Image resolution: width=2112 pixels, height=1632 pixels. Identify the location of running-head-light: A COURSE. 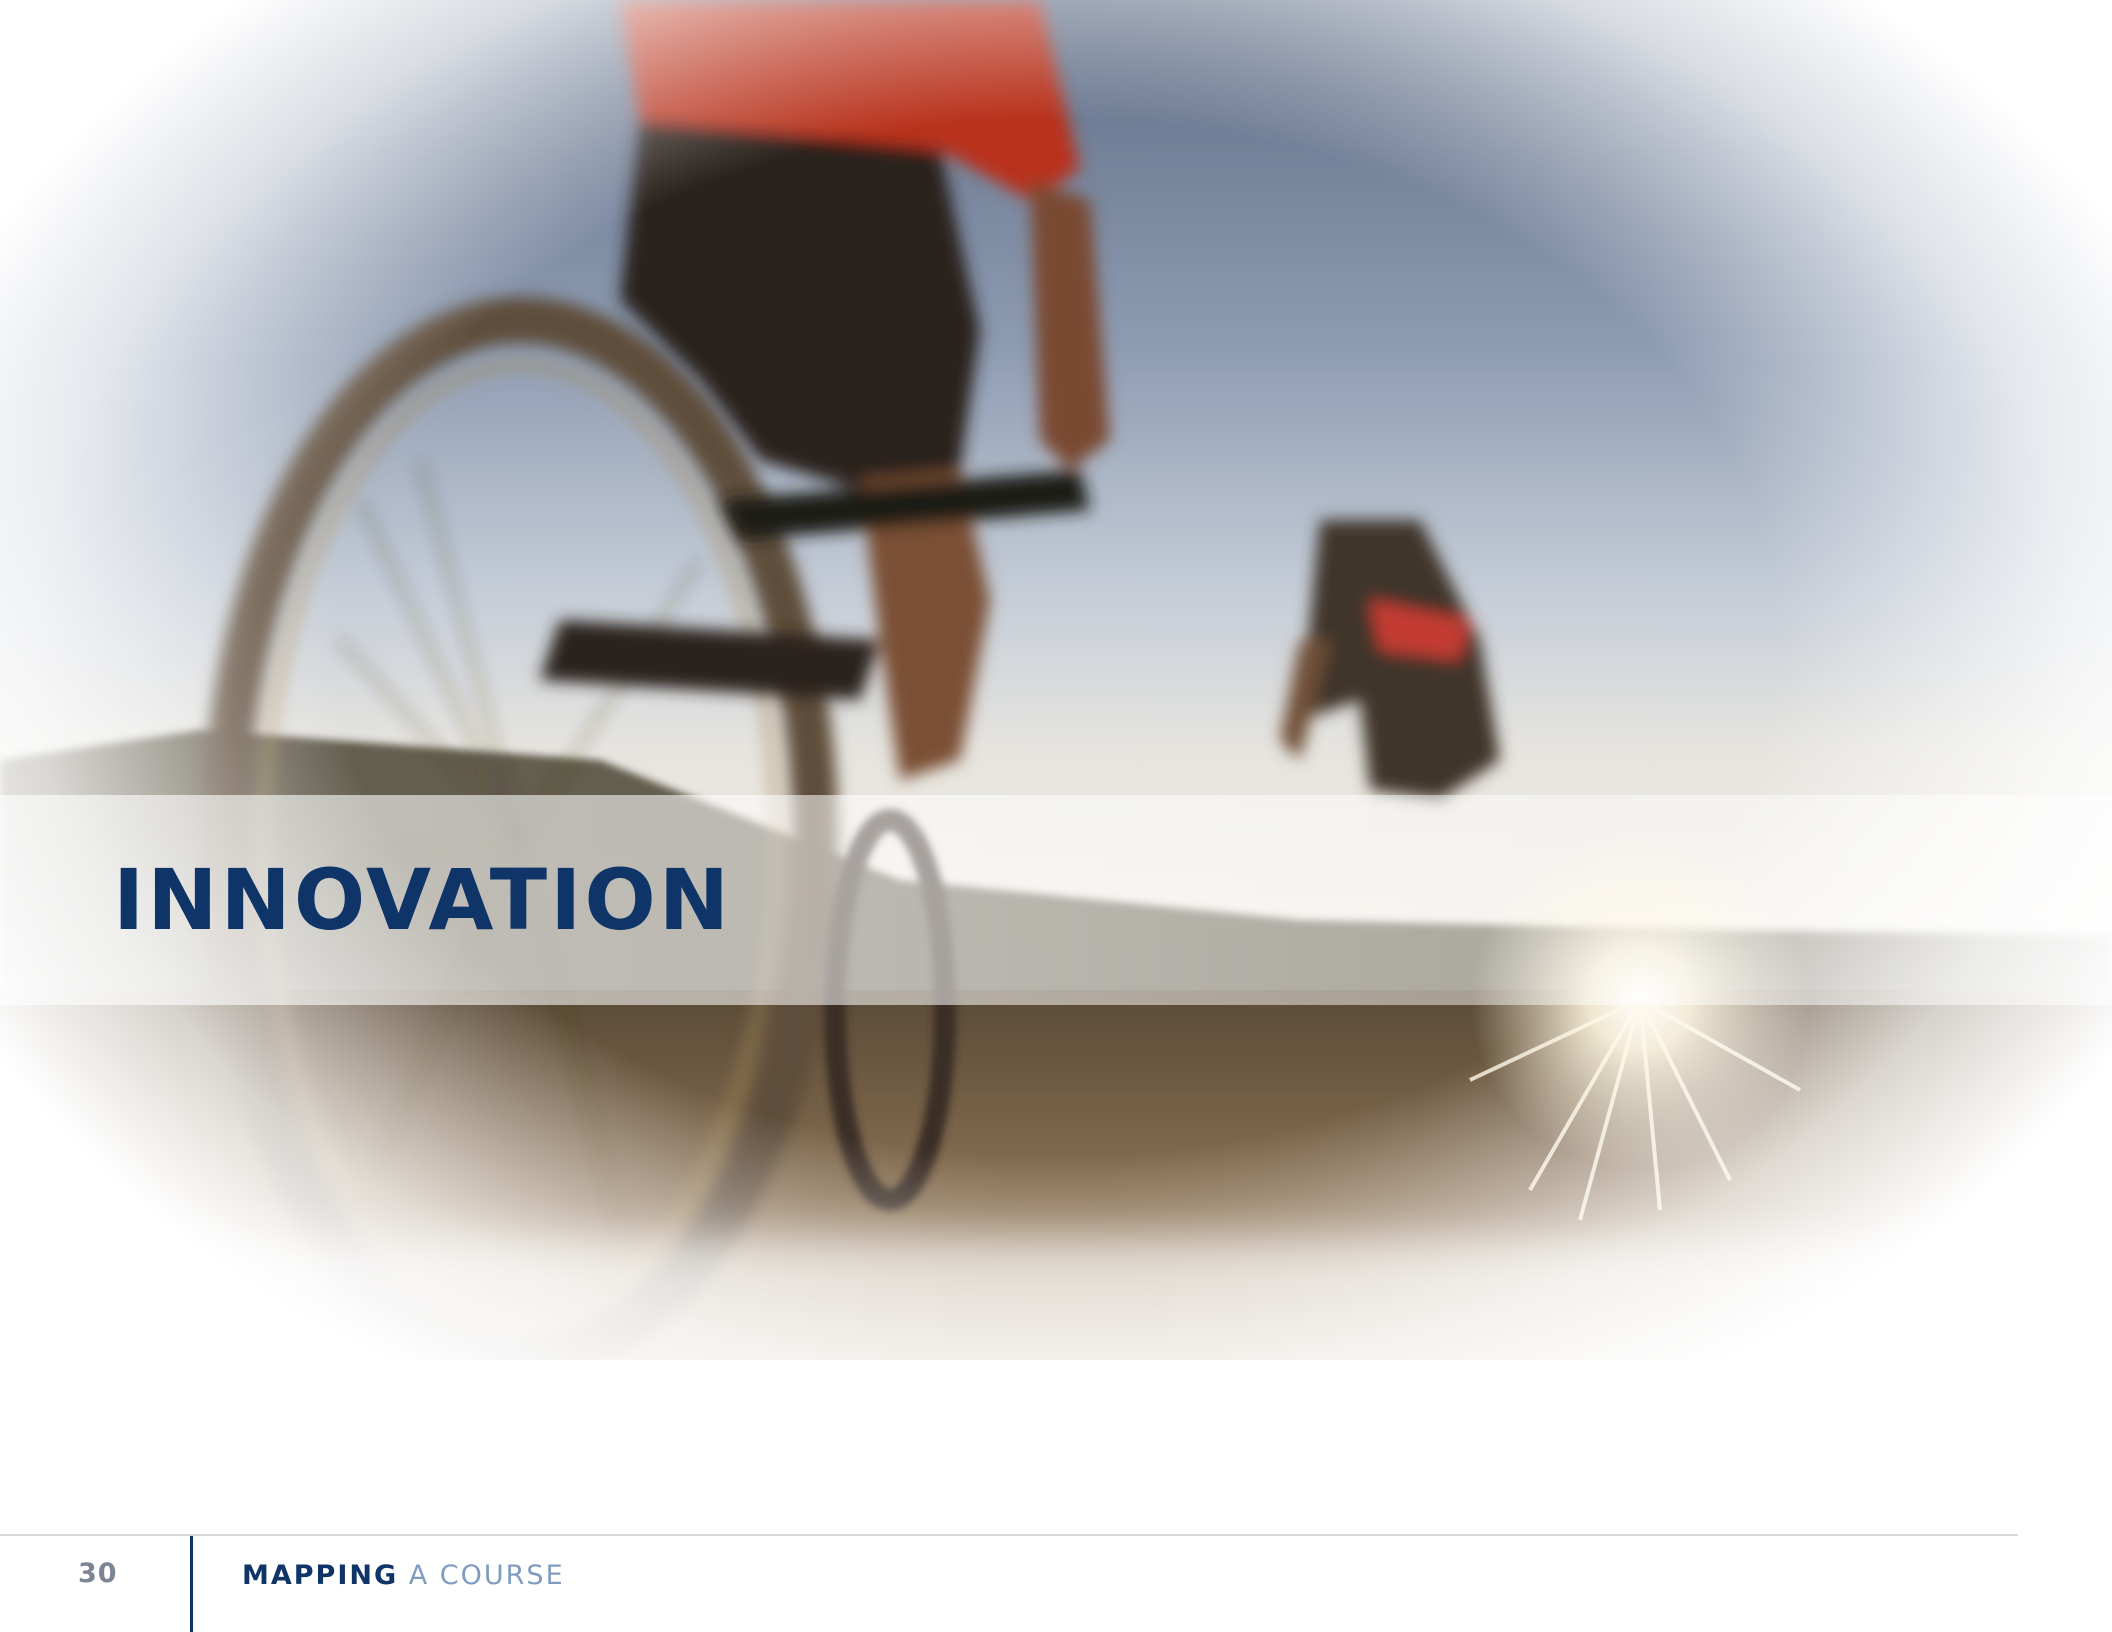
(486, 1575).